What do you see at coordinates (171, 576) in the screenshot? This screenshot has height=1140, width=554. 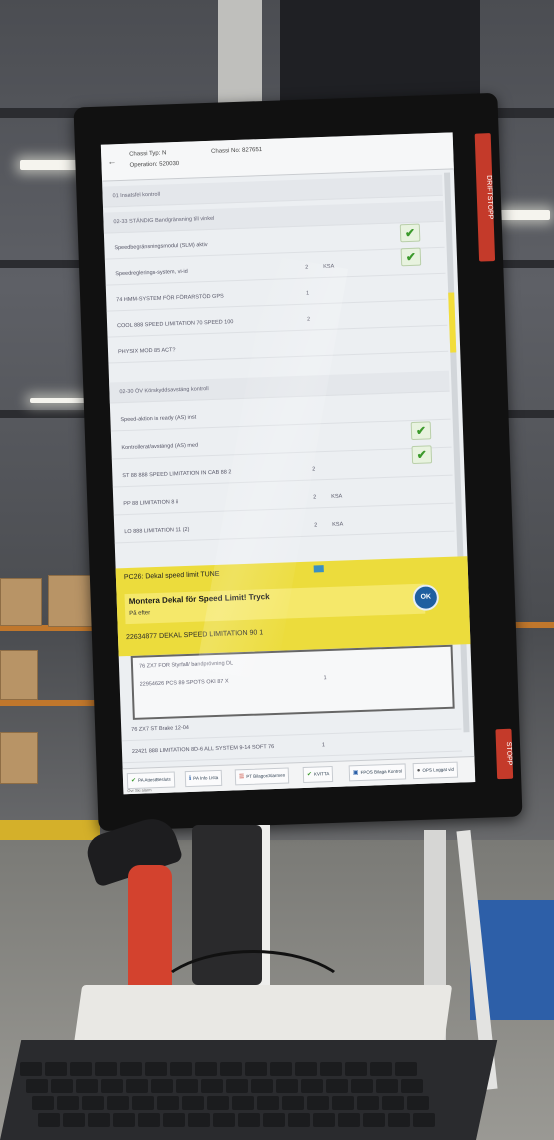 I see `active-step-title: PC26: Dekal speed limit TUNE` at bounding box center [171, 576].